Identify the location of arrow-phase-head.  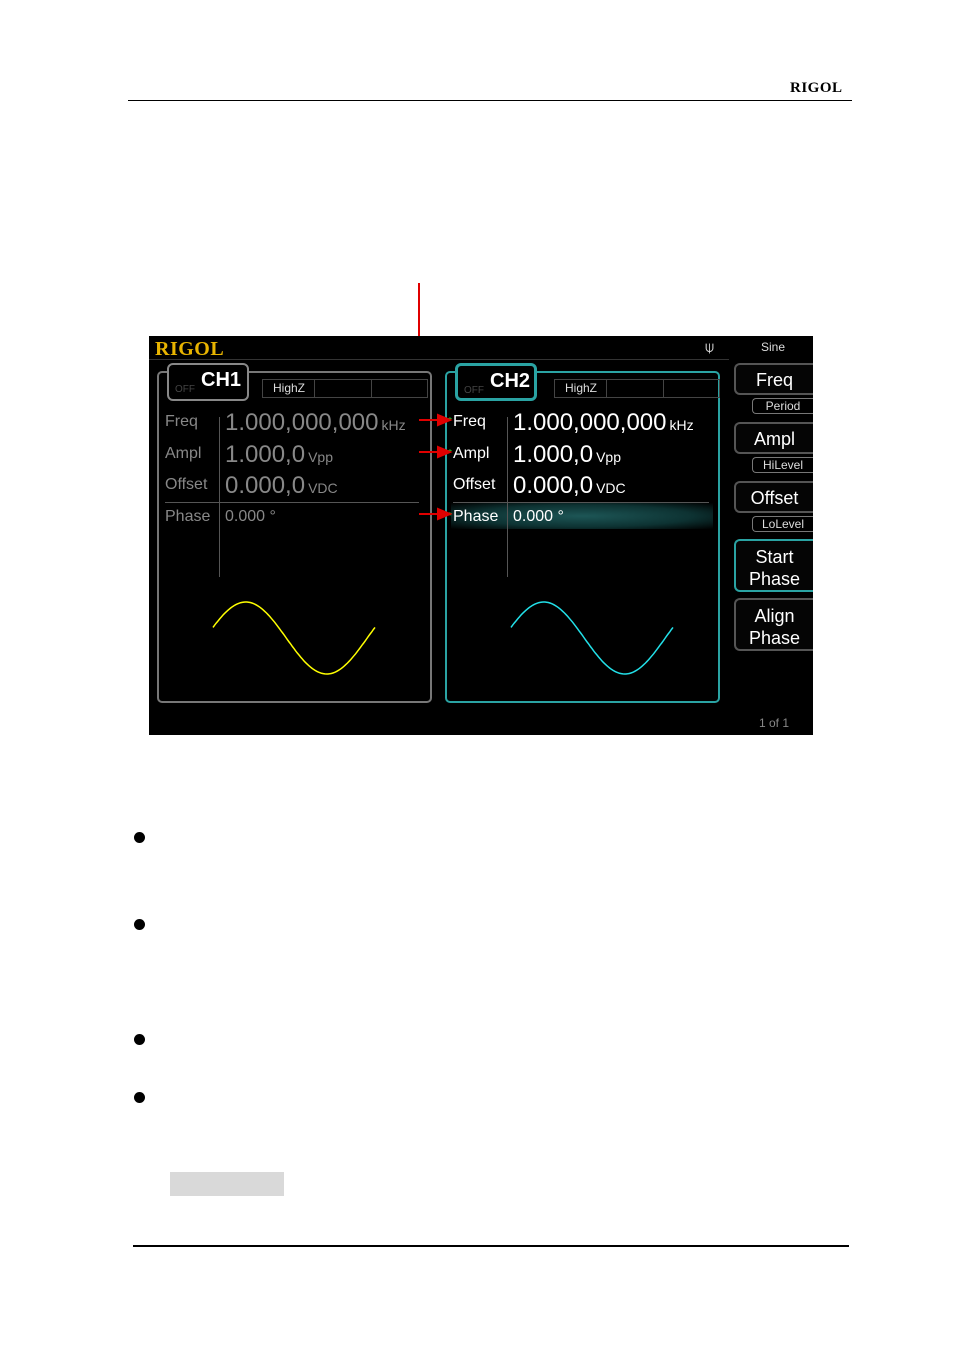
(445, 514).